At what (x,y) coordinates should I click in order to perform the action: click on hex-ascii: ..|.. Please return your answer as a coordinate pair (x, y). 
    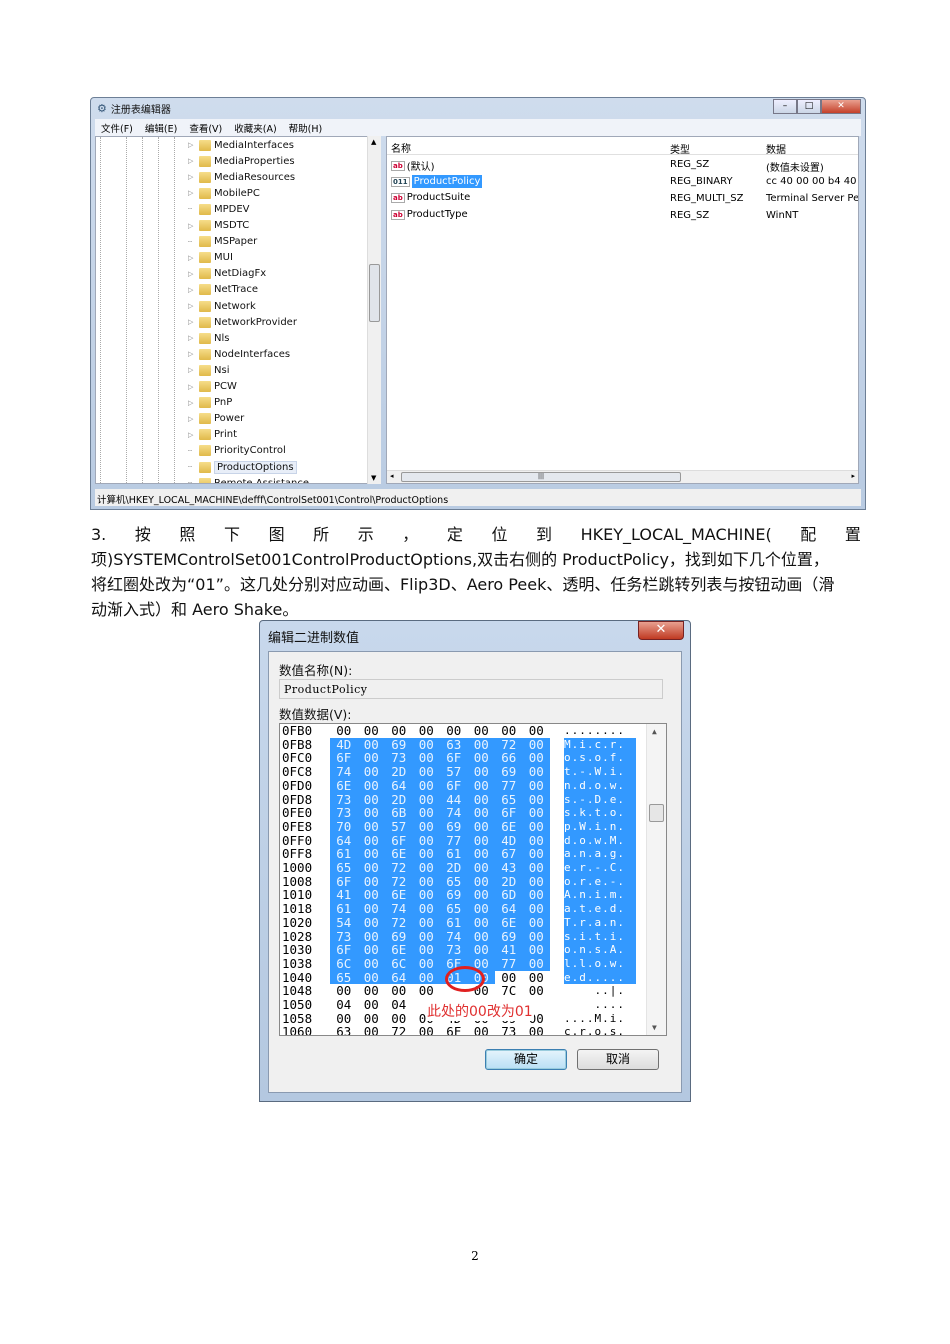
    Looking at the image, I should click on (600, 991).